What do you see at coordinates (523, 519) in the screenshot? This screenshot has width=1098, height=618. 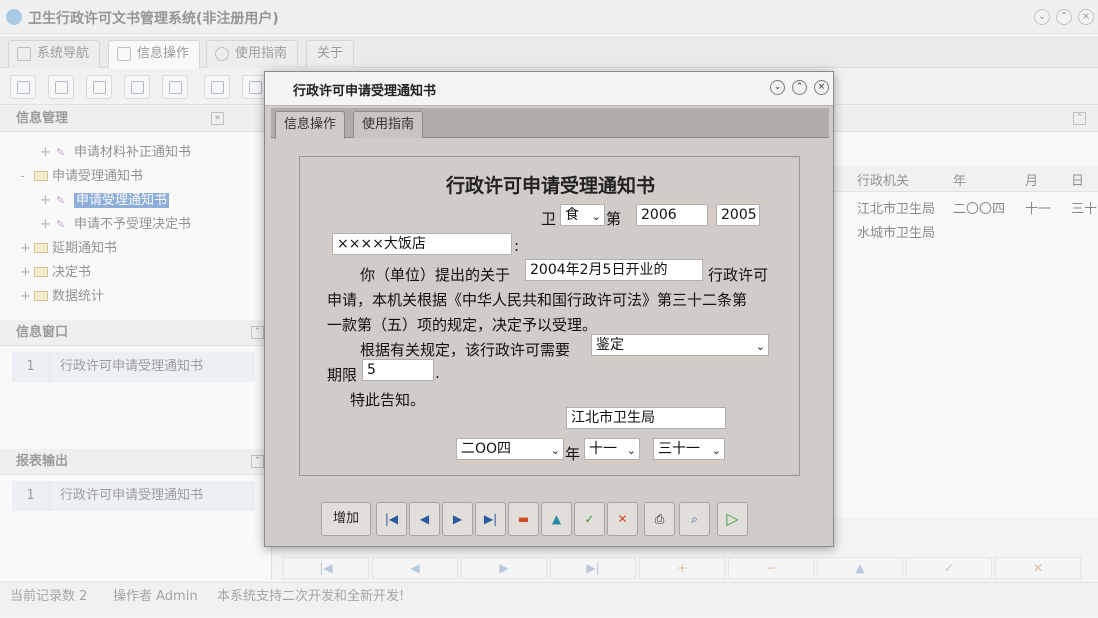 I see `delete-record-button: ▬` at bounding box center [523, 519].